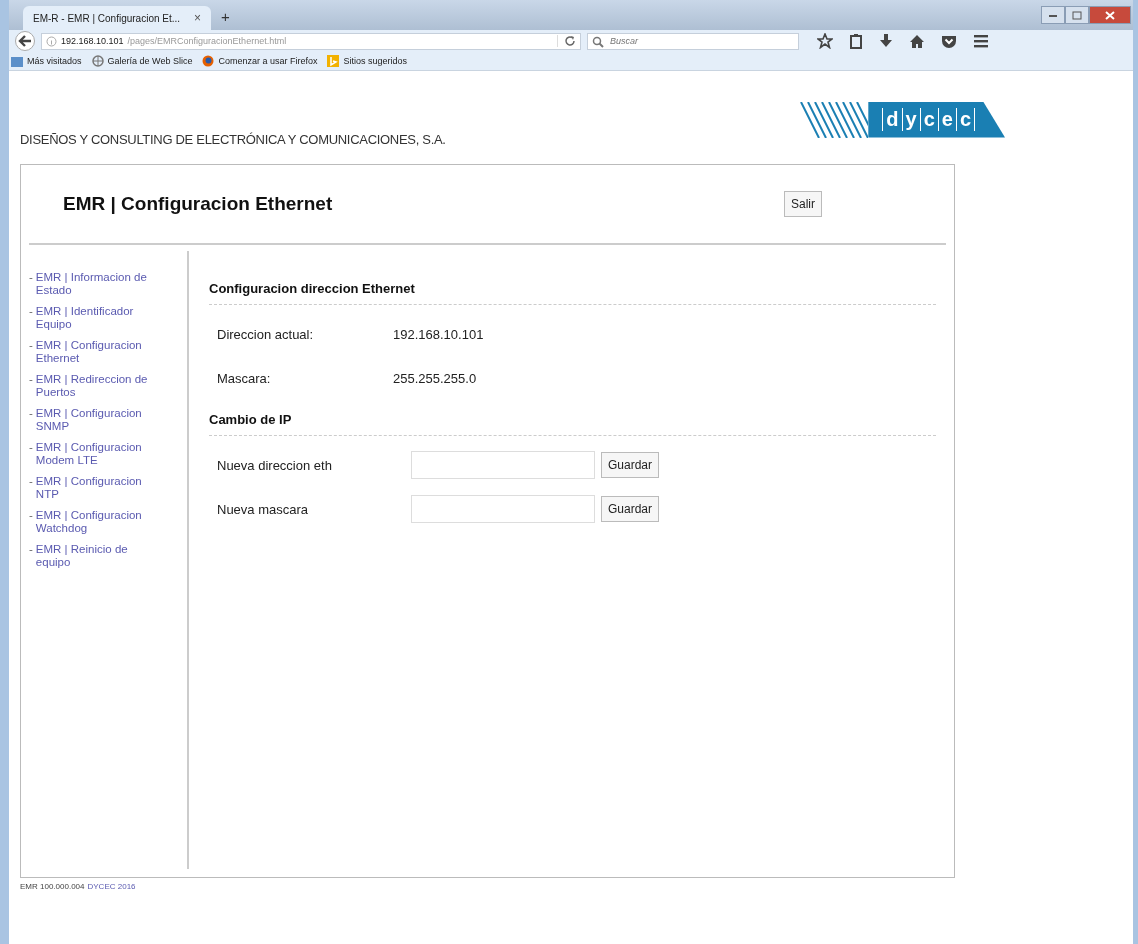  I want to click on globe-icon, so click(97, 61).